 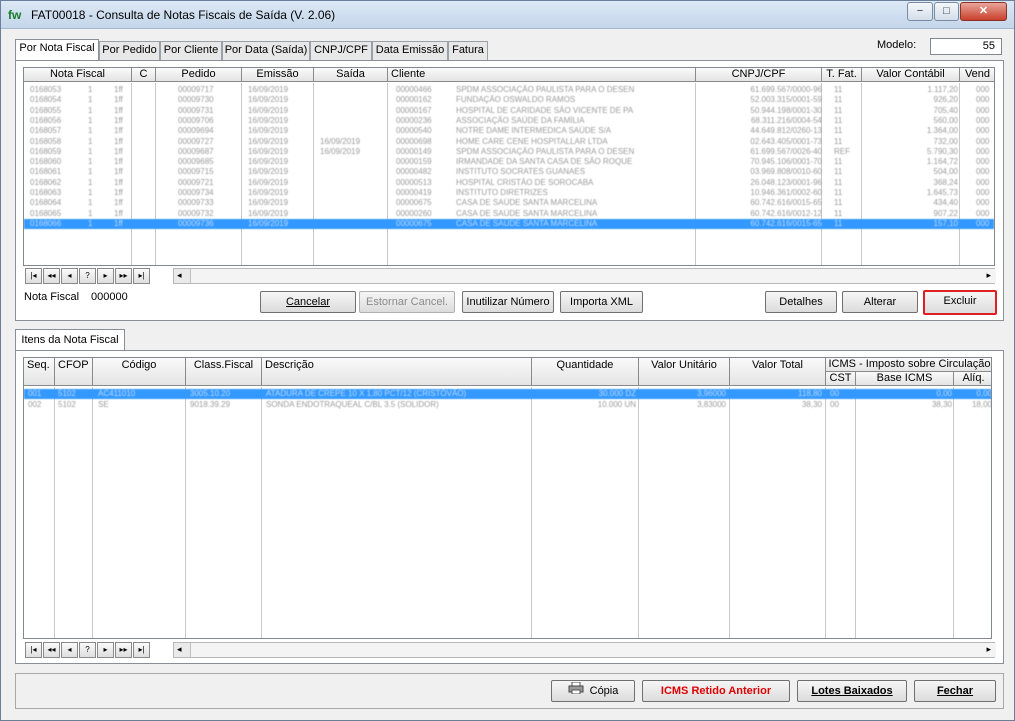 I want to click on tab-por-cliente: Por Cliente, so click(x=191, y=50).